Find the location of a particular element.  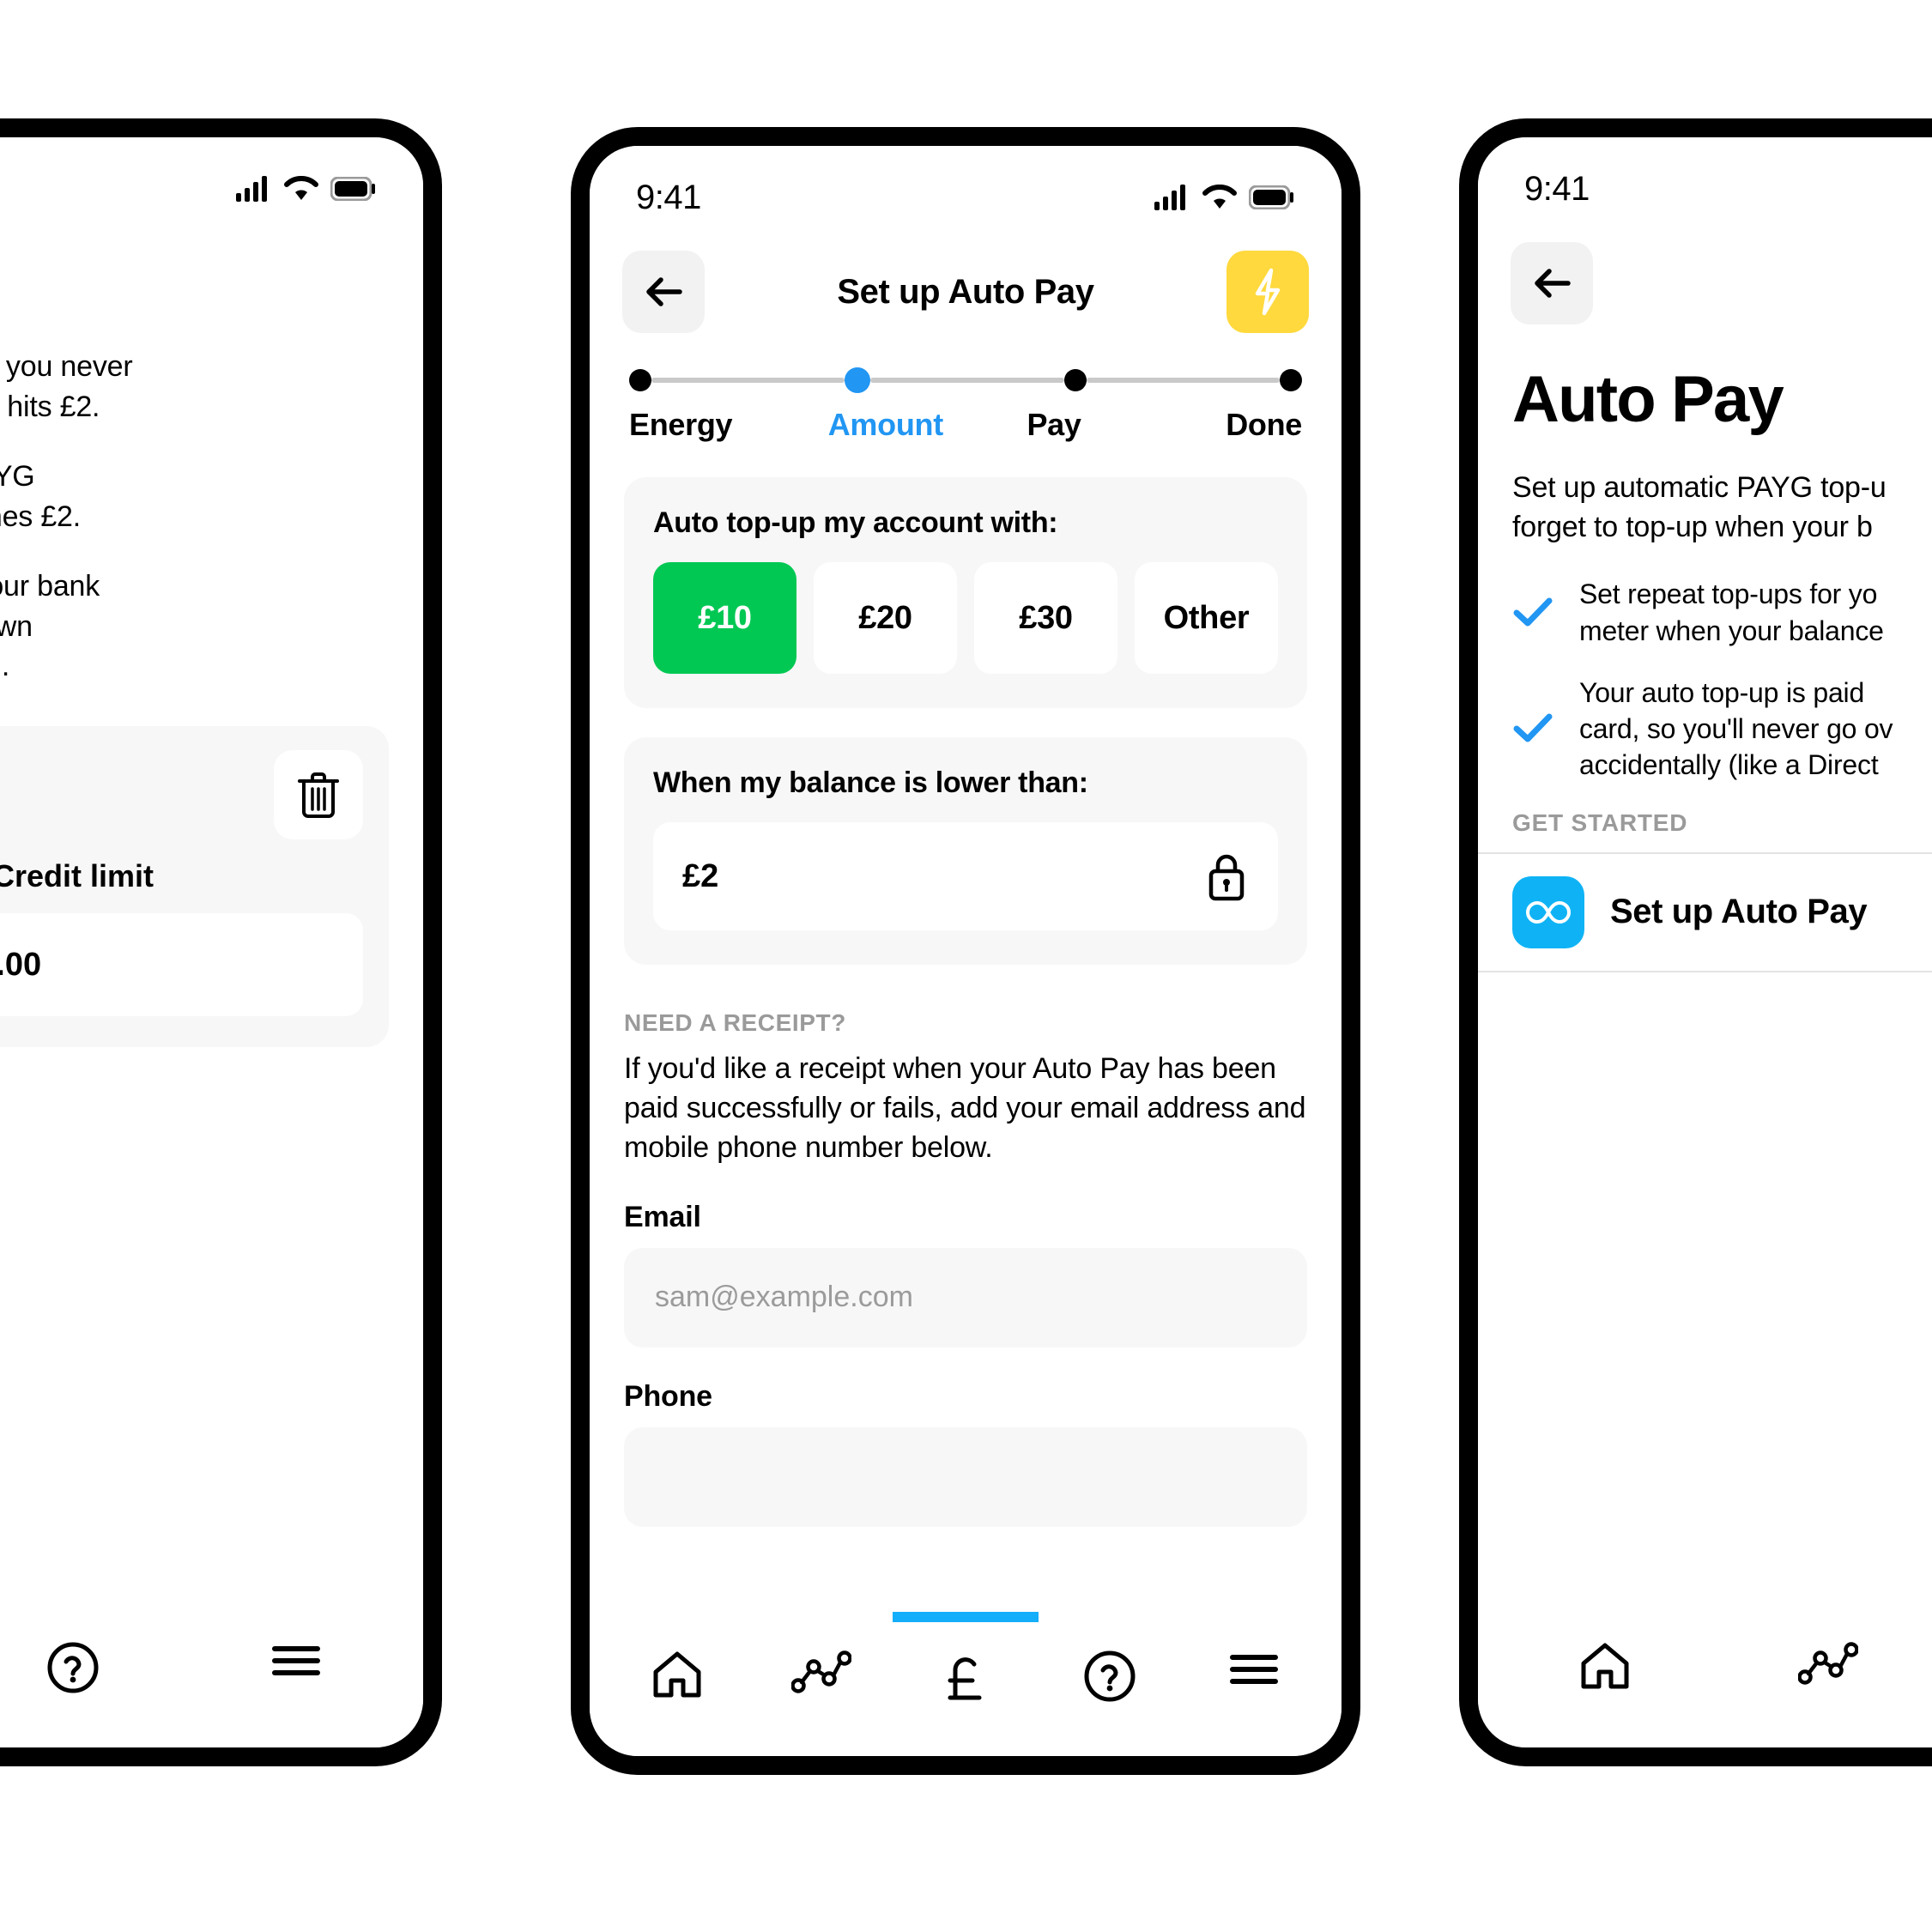

trash-icon is located at coordinates (319, 795).